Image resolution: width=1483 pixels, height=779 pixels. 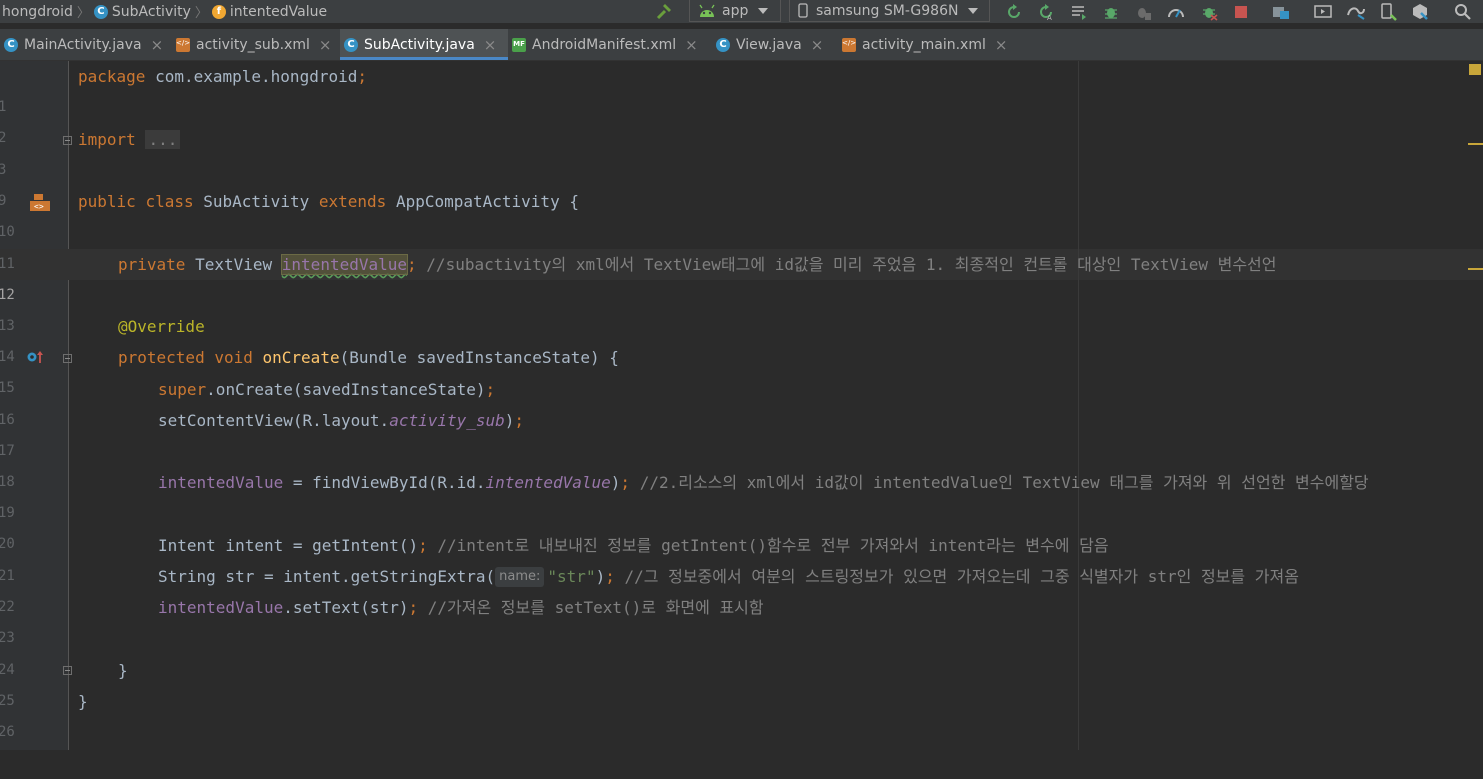 What do you see at coordinates (1281, 11) in the screenshot?
I see `project-structure-icon` at bounding box center [1281, 11].